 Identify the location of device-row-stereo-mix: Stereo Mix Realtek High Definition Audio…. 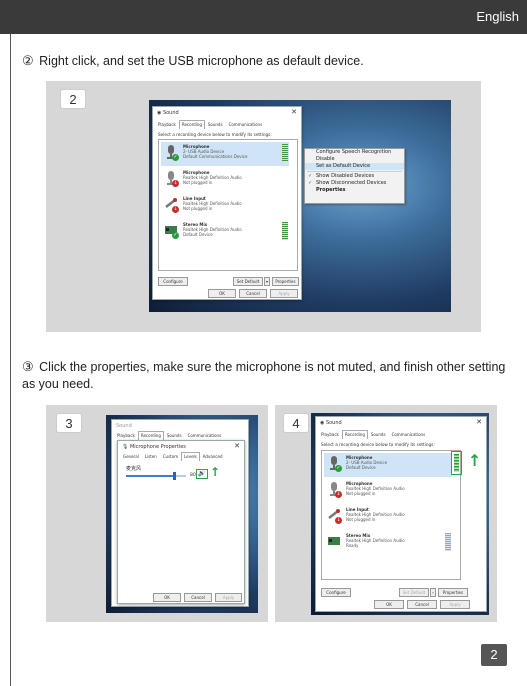
(388, 543).